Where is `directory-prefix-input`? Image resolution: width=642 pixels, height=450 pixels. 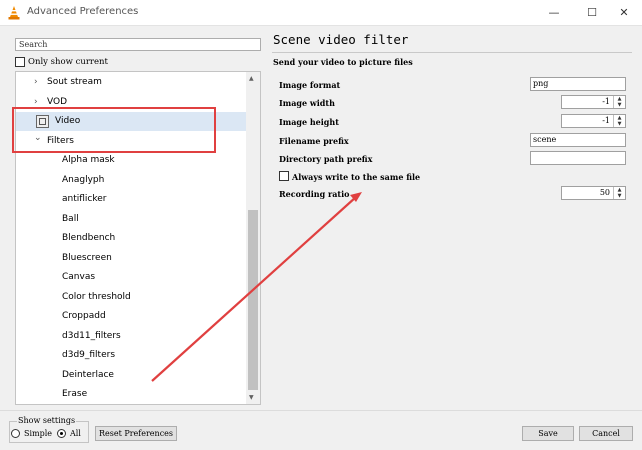 directory-prefix-input is located at coordinates (578, 158).